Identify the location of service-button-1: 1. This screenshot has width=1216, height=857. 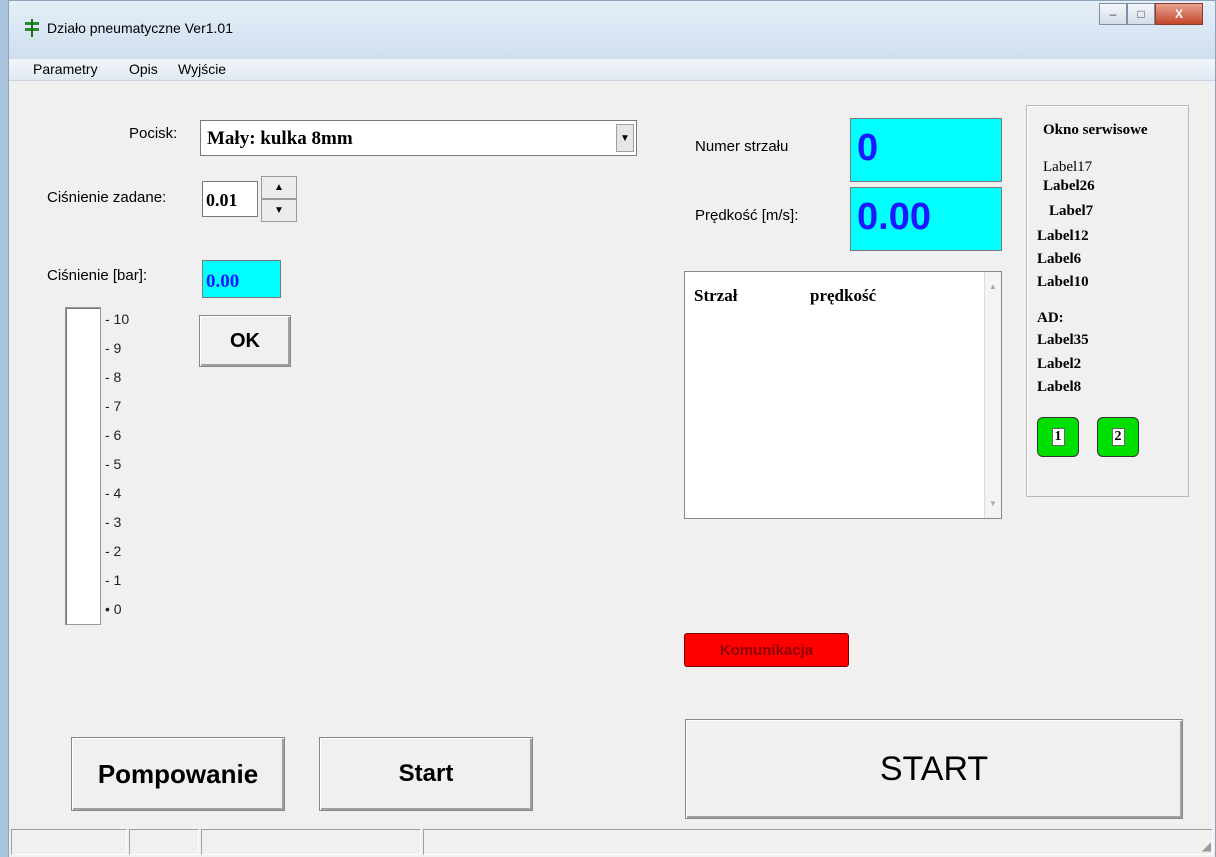
(1058, 437).